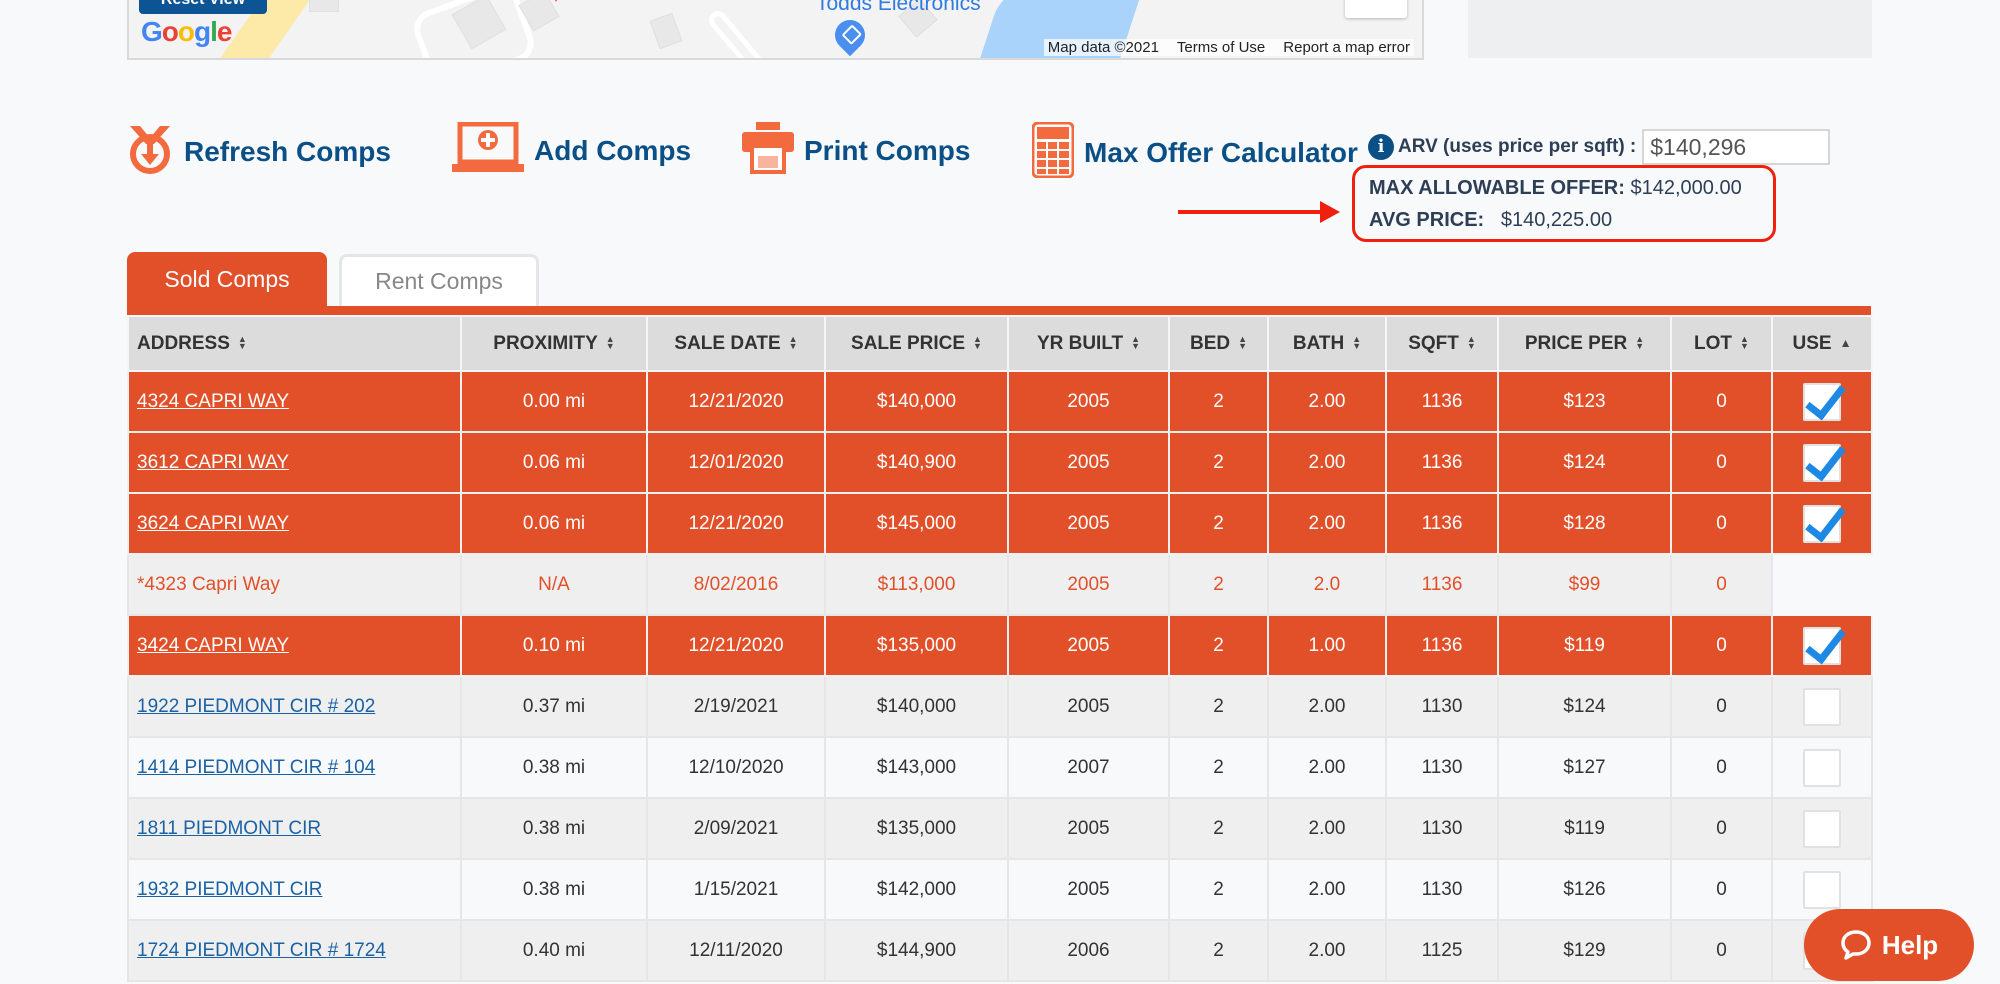  What do you see at coordinates (736, 462) in the screenshot?
I see `cell-value: 12/01/2020` at bounding box center [736, 462].